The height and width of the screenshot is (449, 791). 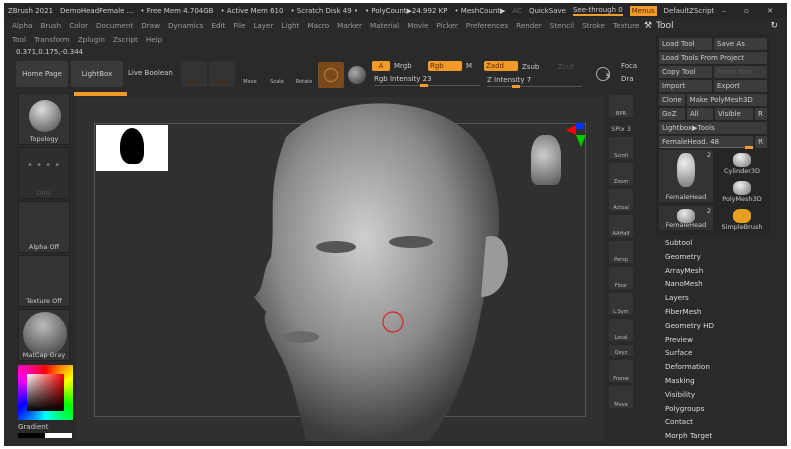 I want to click on clone-button: Clone, so click(x=672, y=100).